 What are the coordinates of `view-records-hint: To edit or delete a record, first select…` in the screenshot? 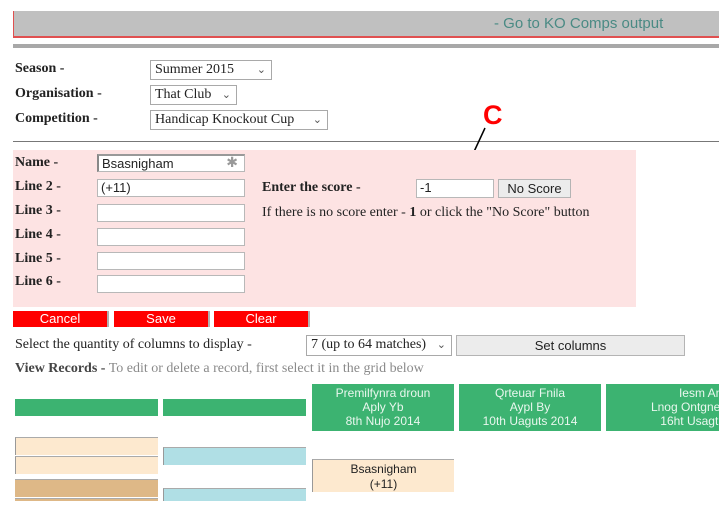 It's located at (266, 368).